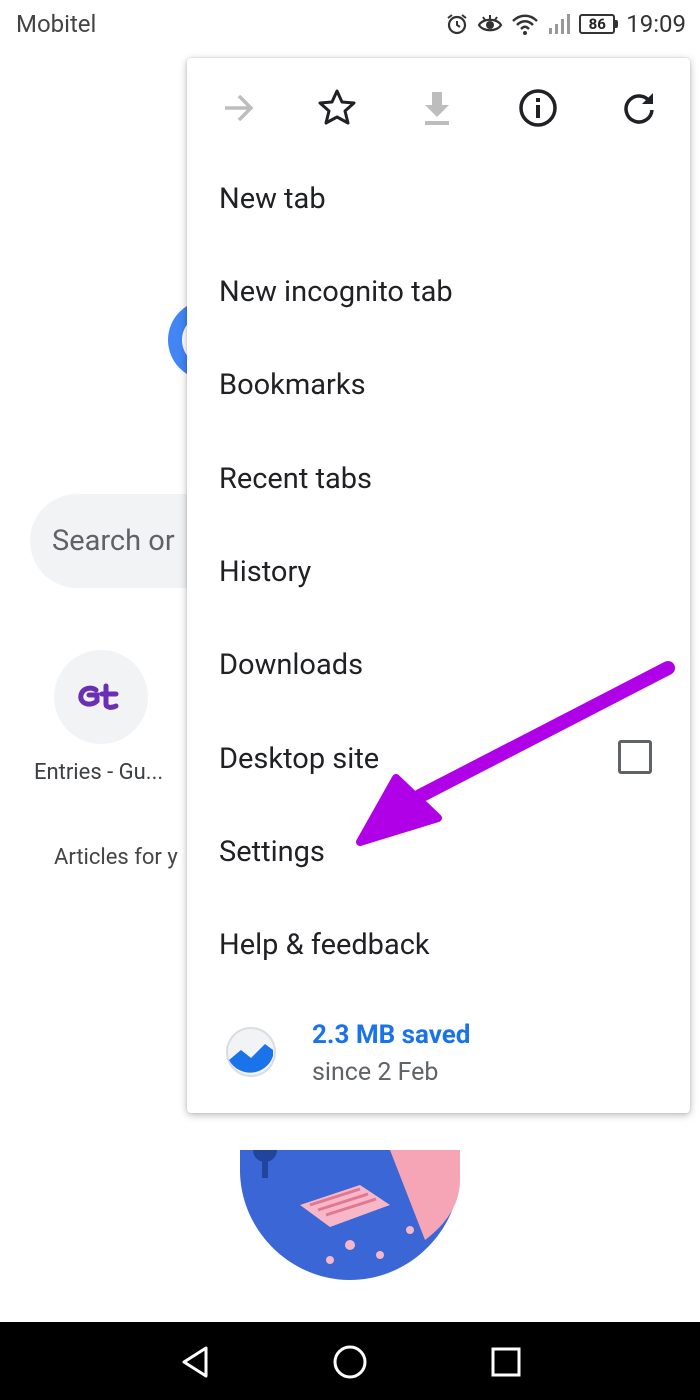  Describe the element at coordinates (299, 758) in the screenshot. I see `menu-item-label: Desktop site` at that location.